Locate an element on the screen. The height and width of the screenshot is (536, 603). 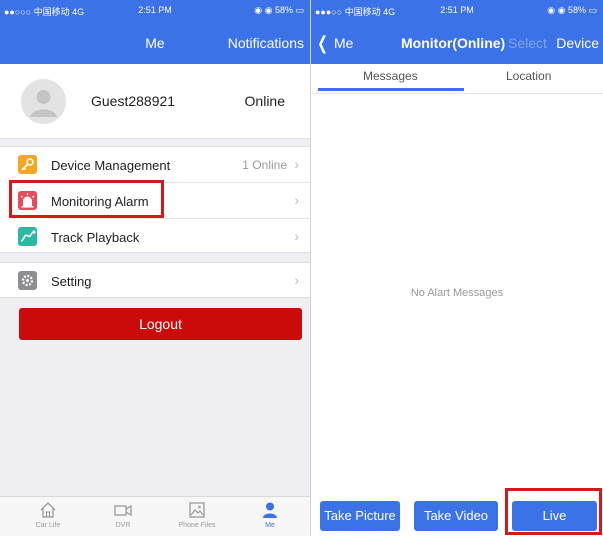
empty-state-message: No Alart Messages is located at coordinates (457, 293).